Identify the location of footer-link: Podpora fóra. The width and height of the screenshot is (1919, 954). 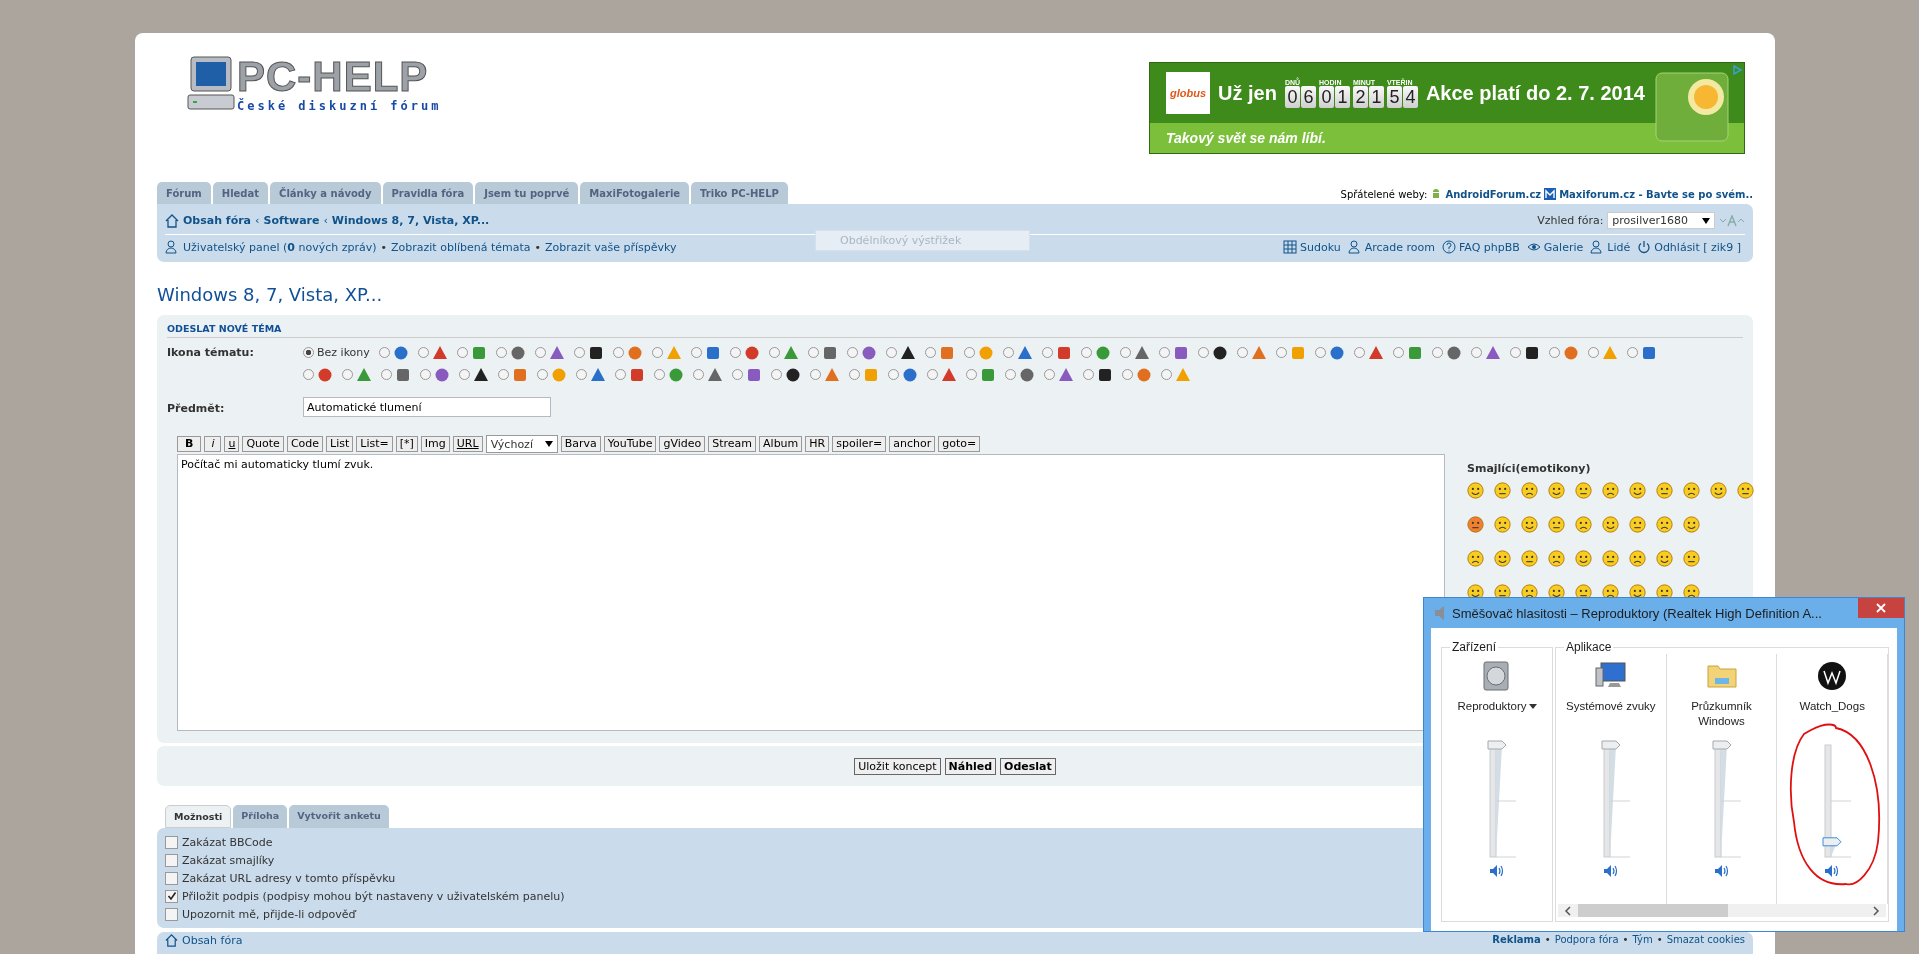
(1586, 939).